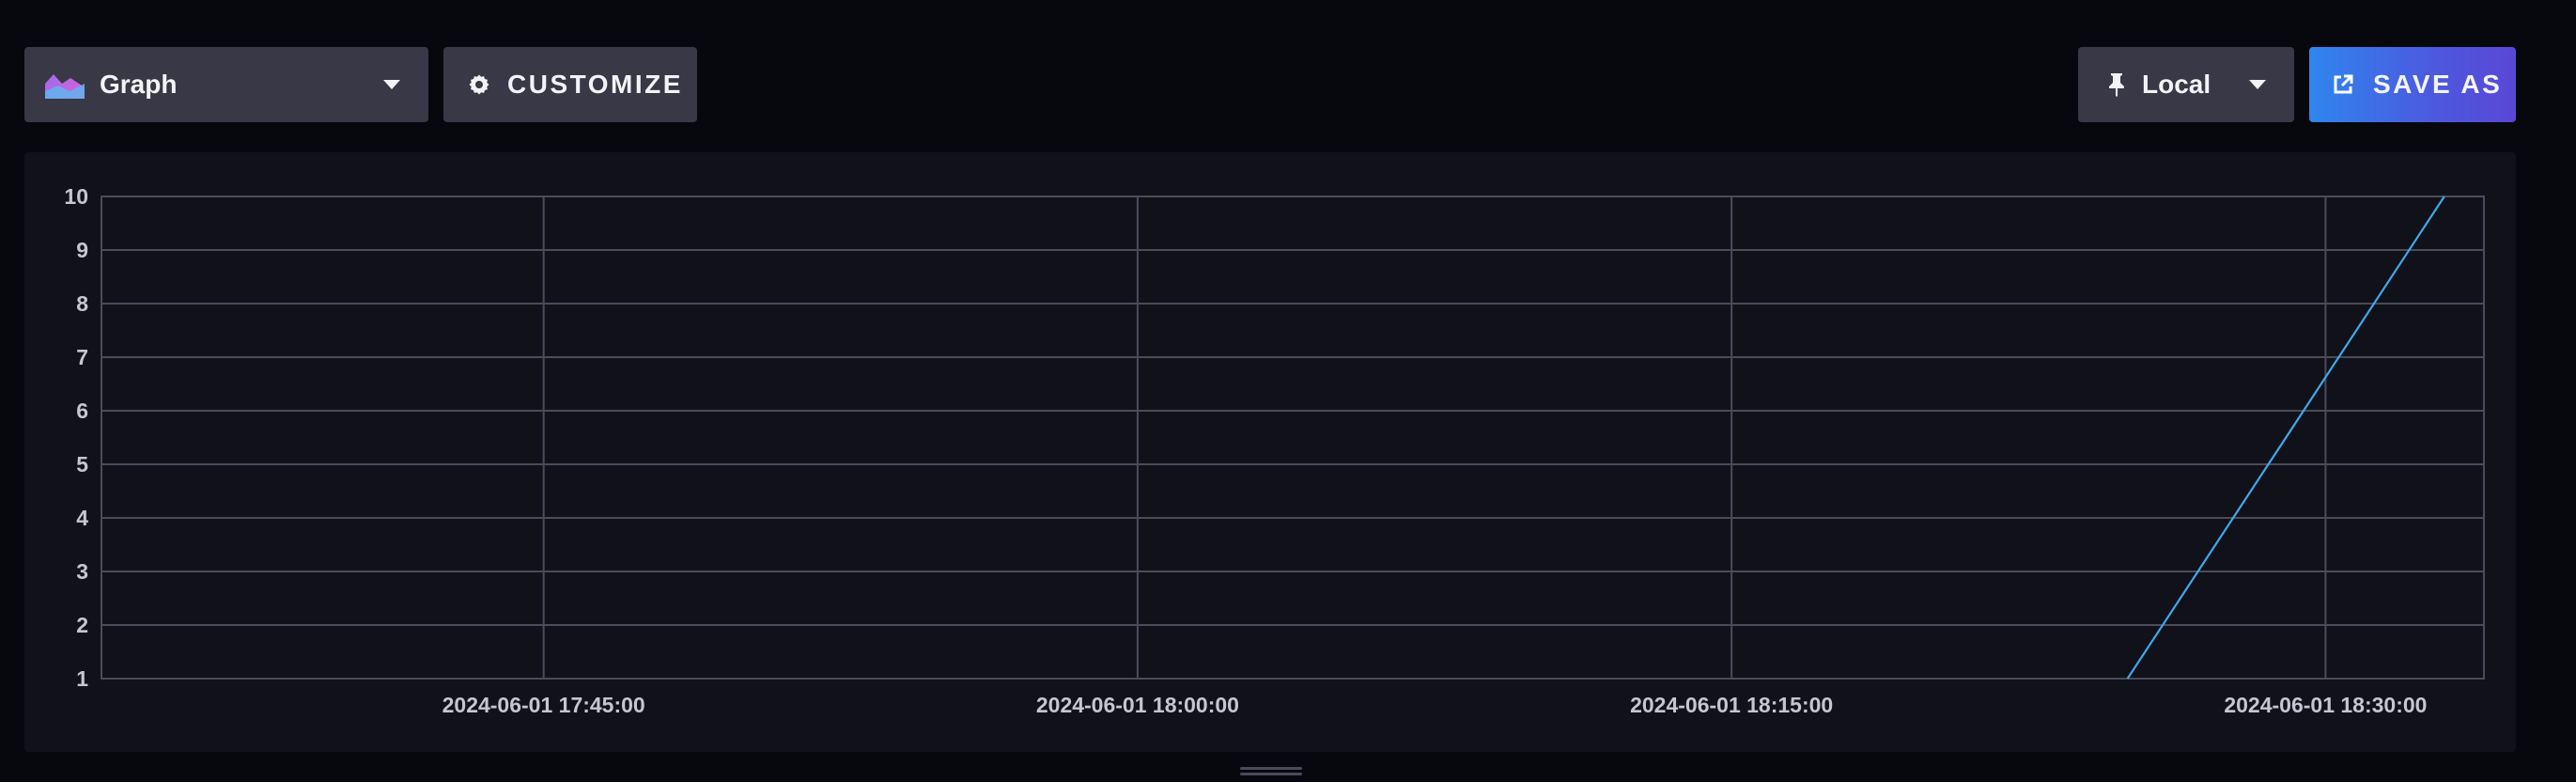 The width and height of the screenshot is (2576, 782). What do you see at coordinates (1137, 705) in the screenshot?
I see `x-tick-label: 2024-06-01 18:00:00` at bounding box center [1137, 705].